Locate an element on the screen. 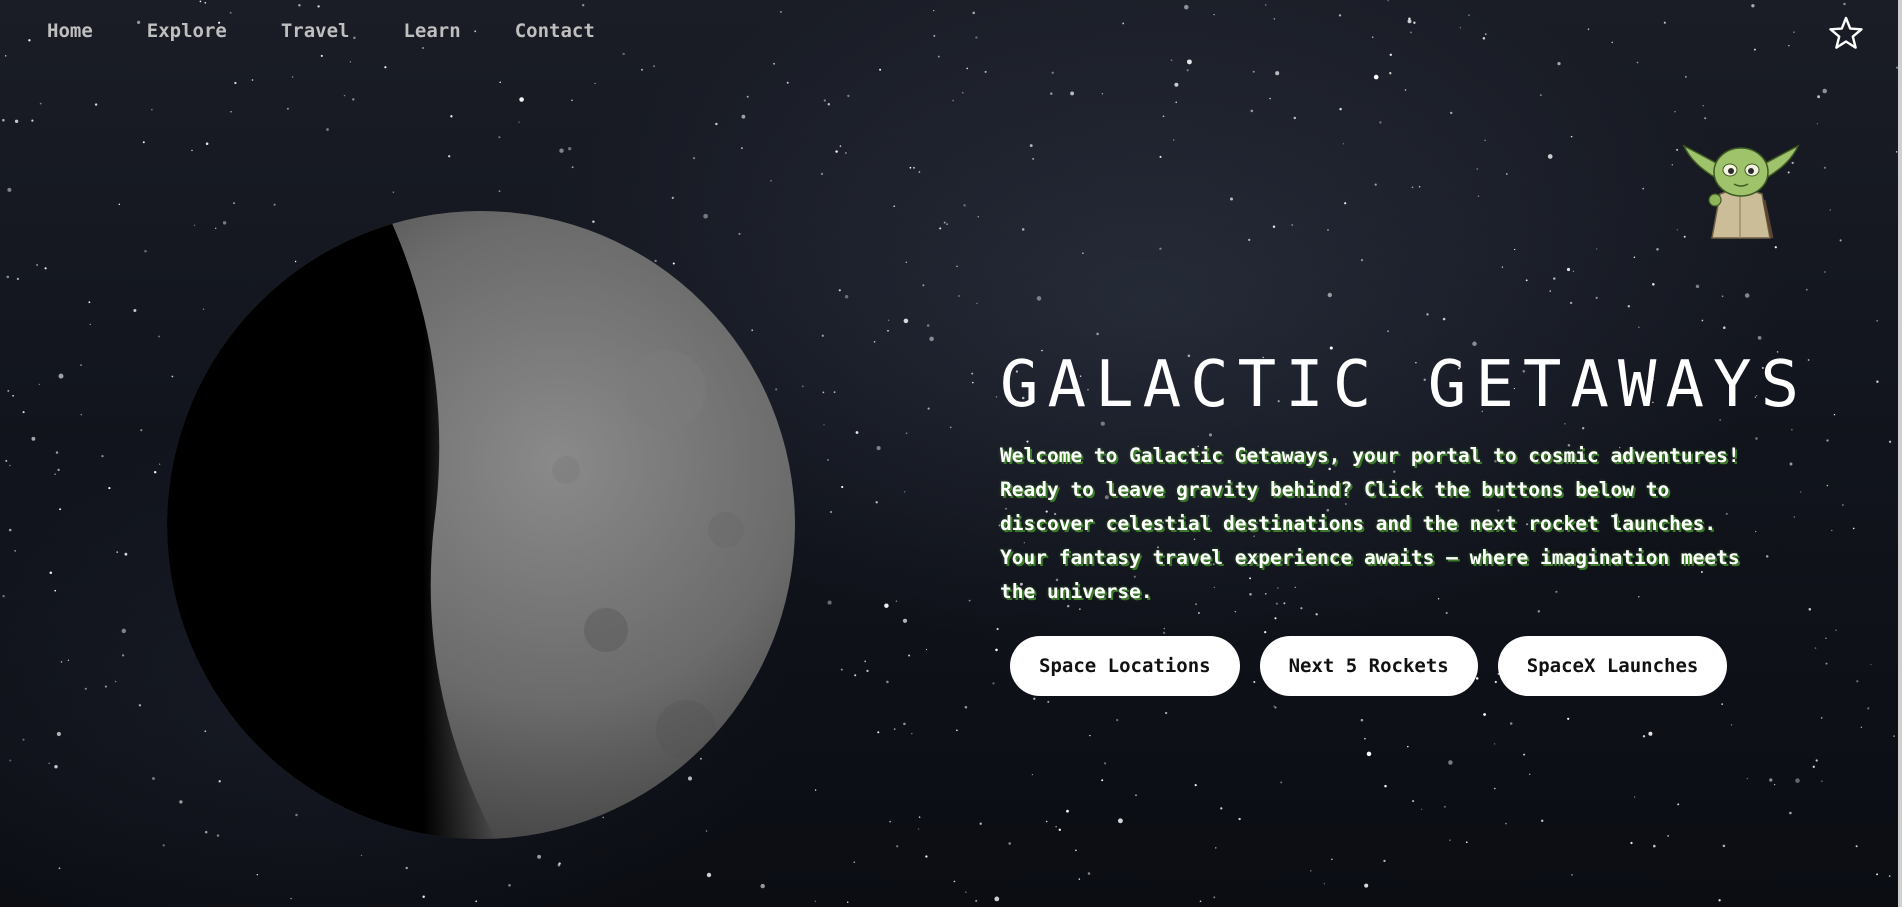 This screenshot has width=1902, height=907. nav-learn-link: Learn is located at coordinates (431, 31).